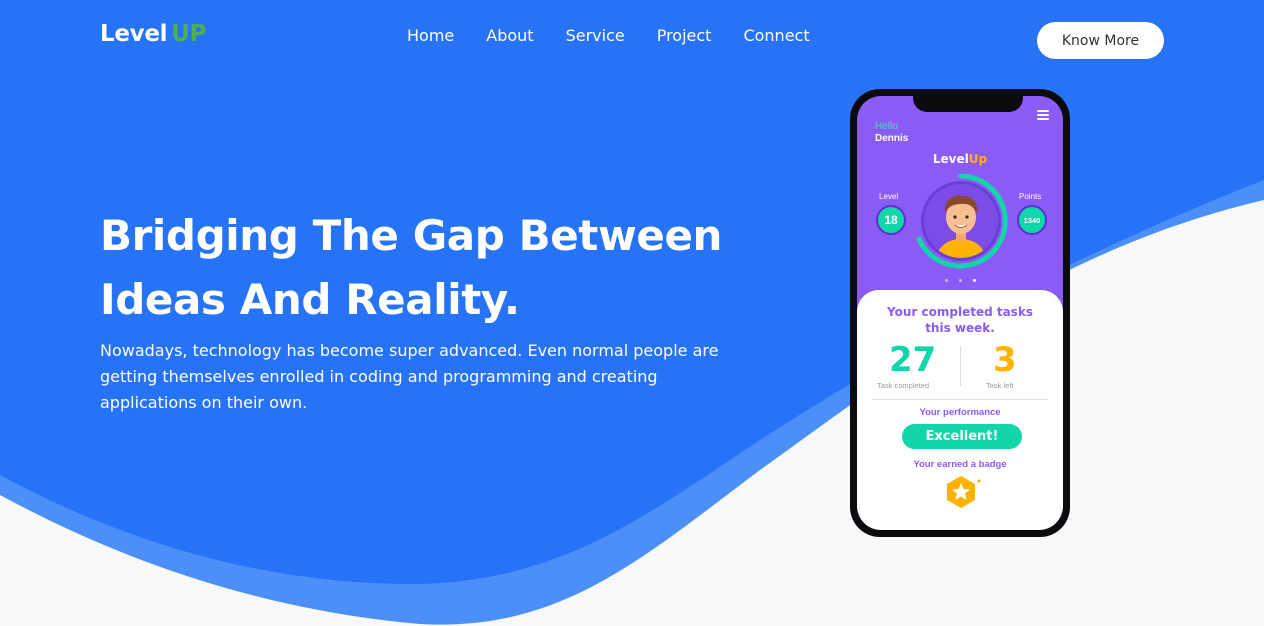  What do you see at coordinates (1000, 385) in the screenshot?
I see `left-label: Task left` at bounding box center [1000, 385].